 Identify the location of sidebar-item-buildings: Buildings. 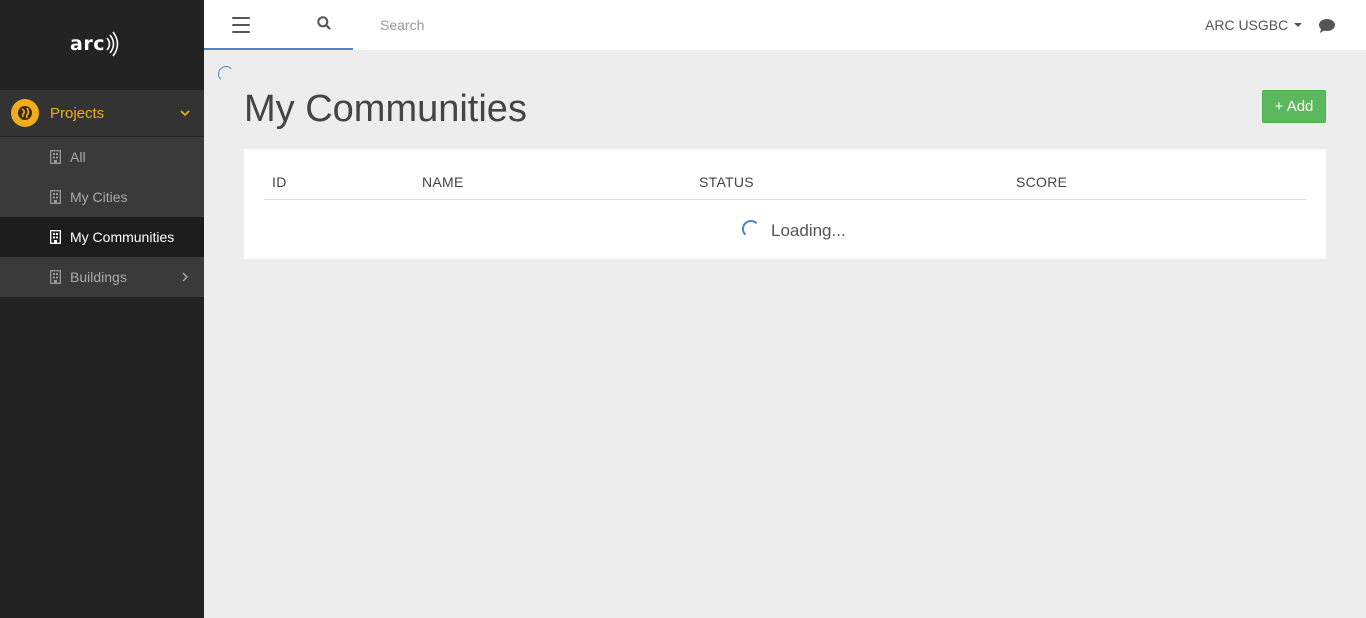
(102, 277).